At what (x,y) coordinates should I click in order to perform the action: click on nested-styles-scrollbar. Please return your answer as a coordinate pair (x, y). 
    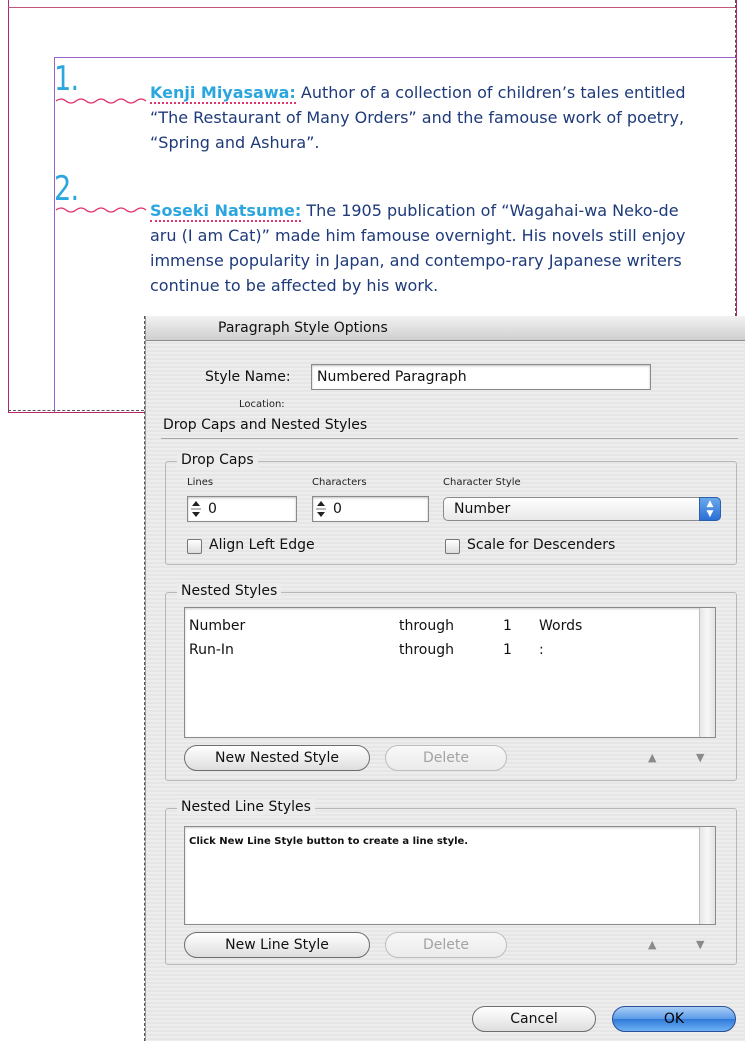
    Looking at the image, I should click on (707, 672).